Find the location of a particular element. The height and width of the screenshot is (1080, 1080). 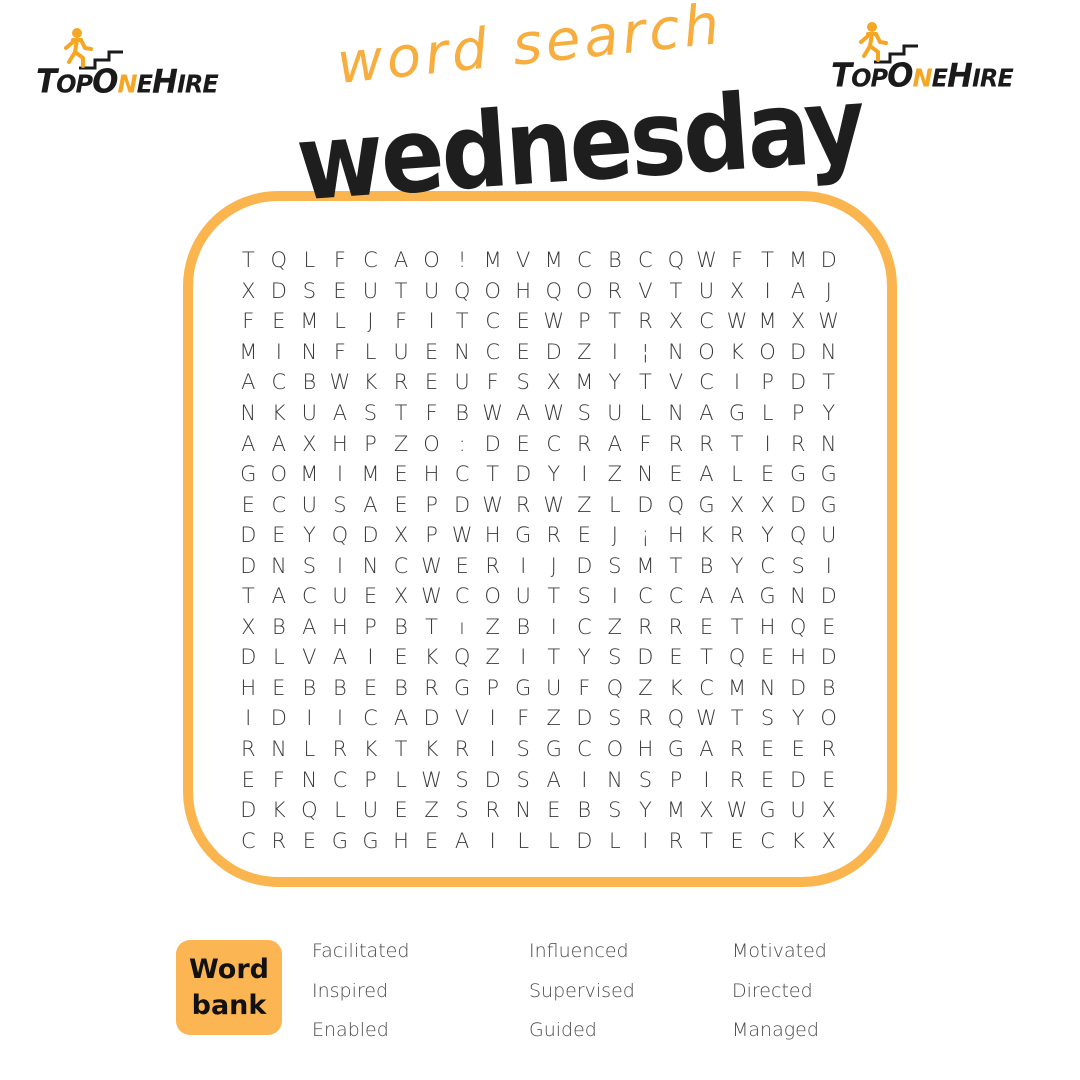

grid-cell: ¦ is located at coordinates (645, 352).